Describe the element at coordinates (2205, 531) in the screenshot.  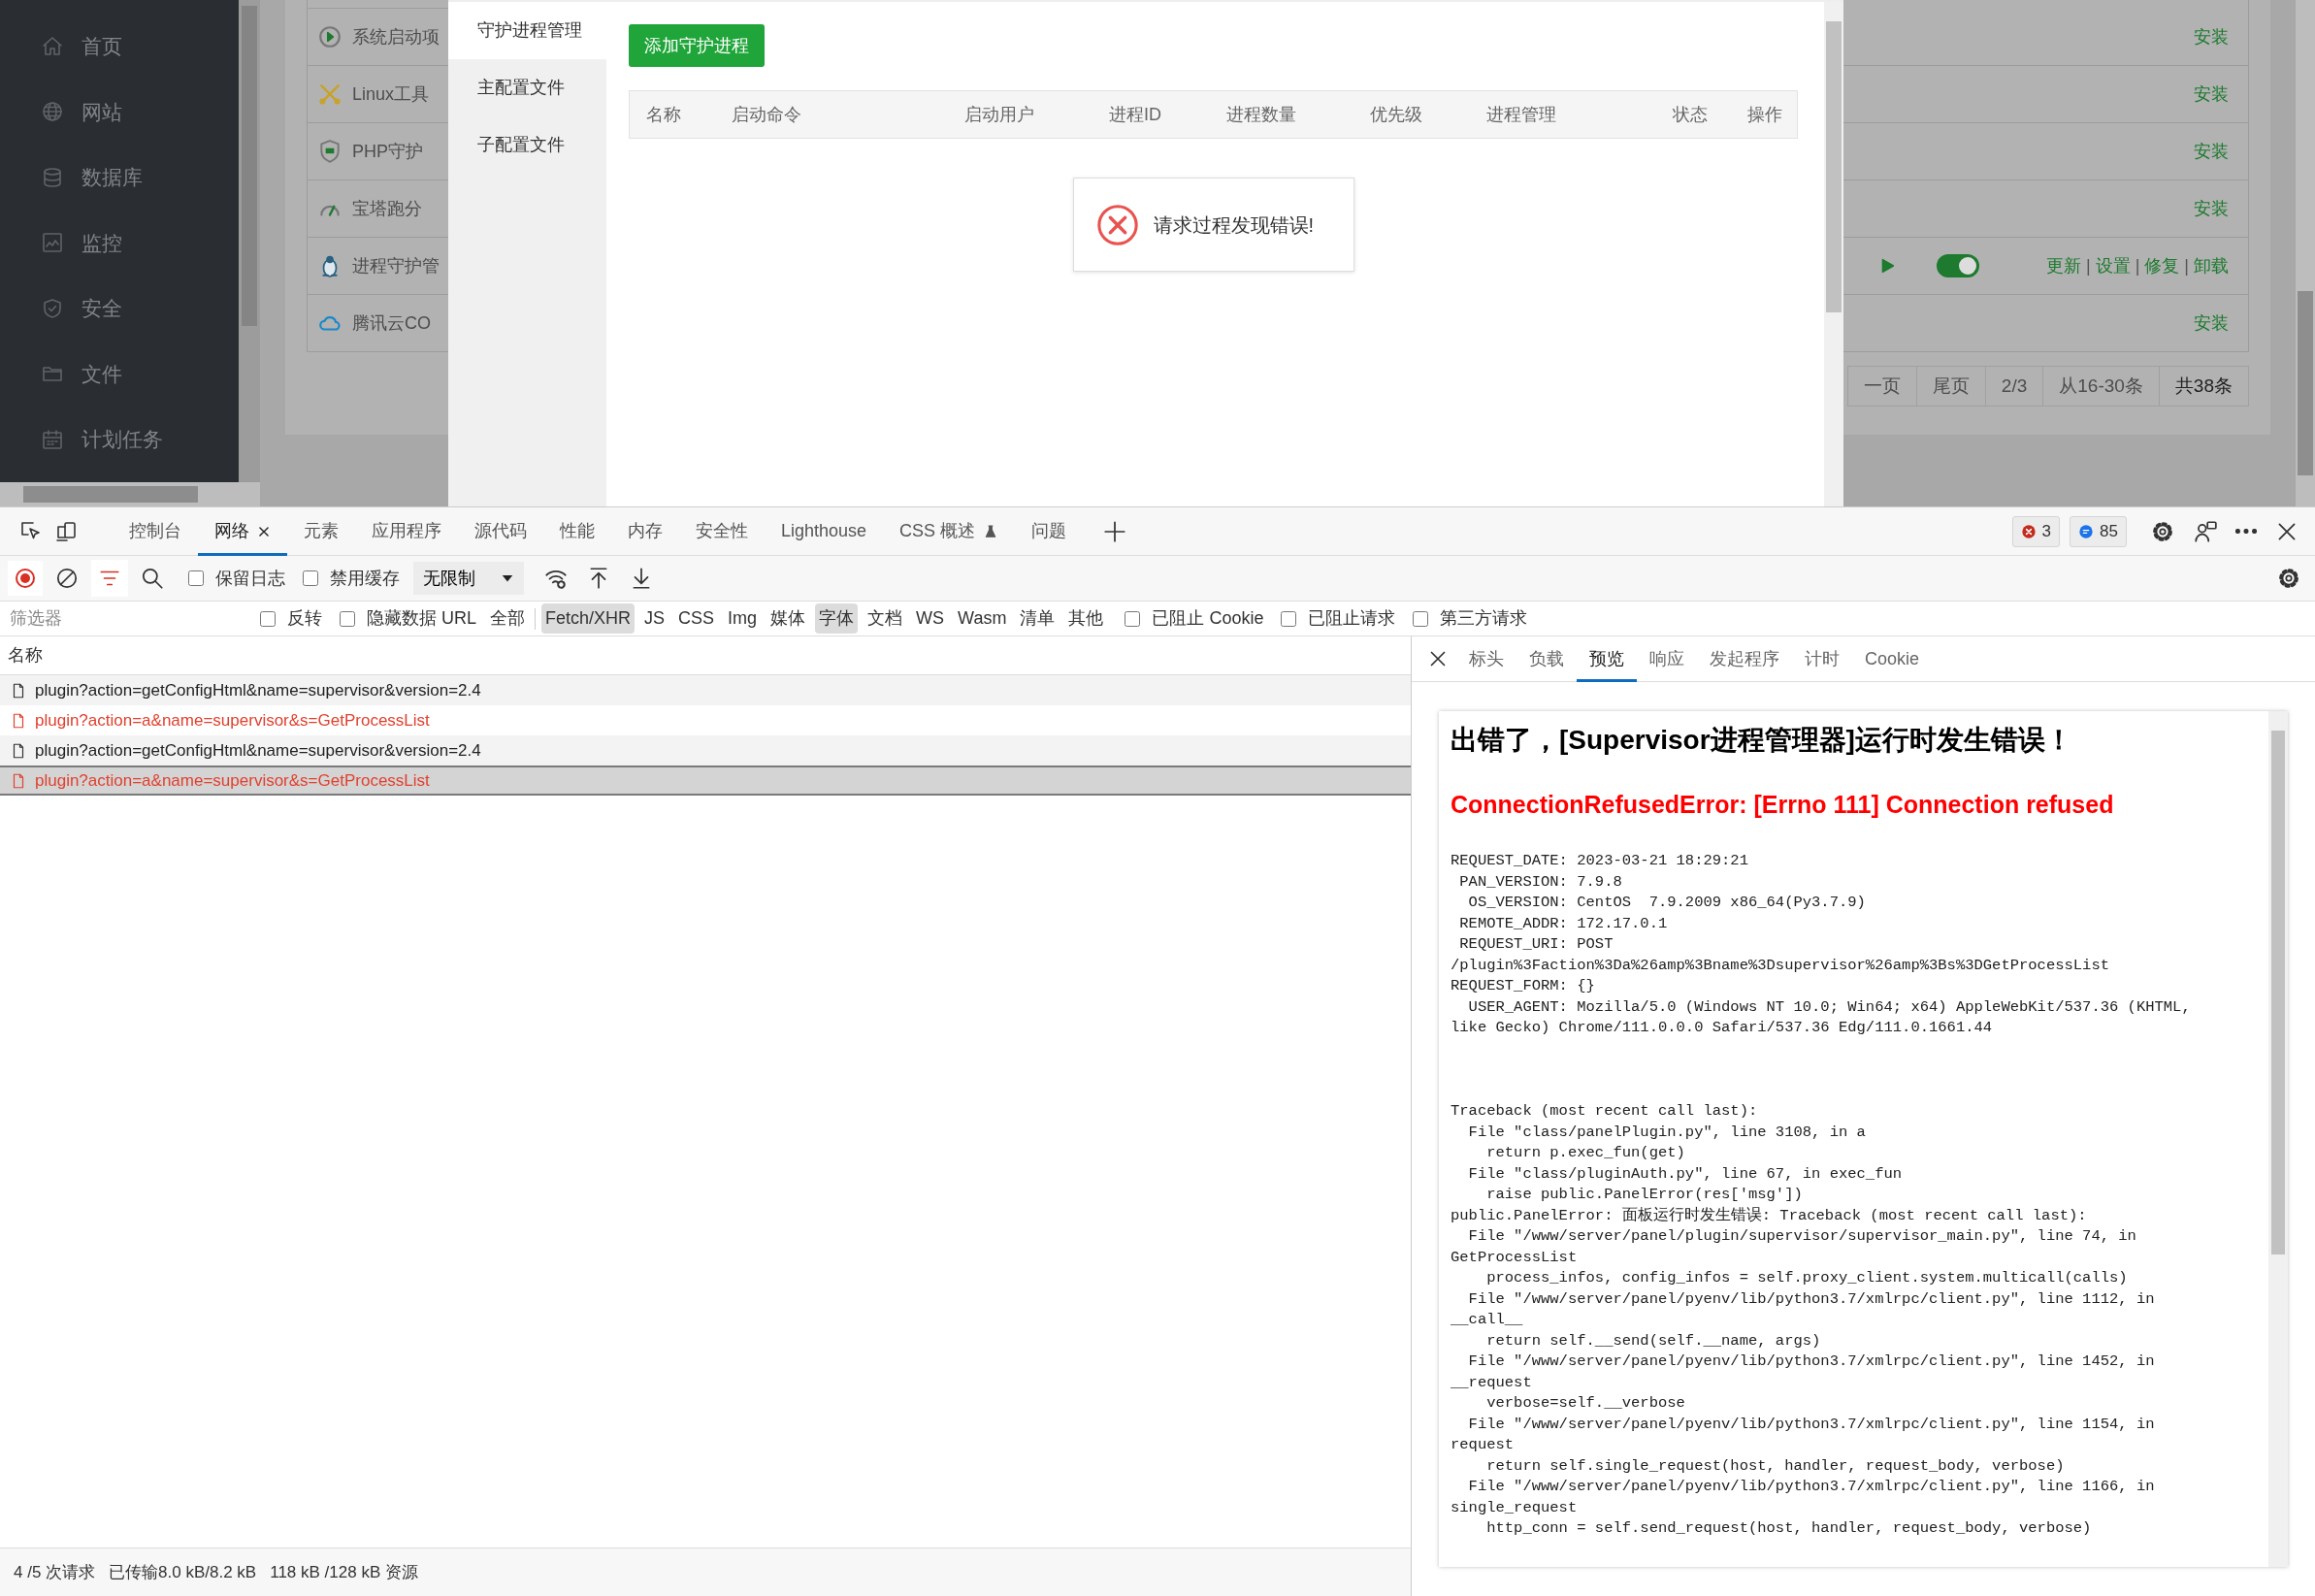
I see `people-icon` at that location.